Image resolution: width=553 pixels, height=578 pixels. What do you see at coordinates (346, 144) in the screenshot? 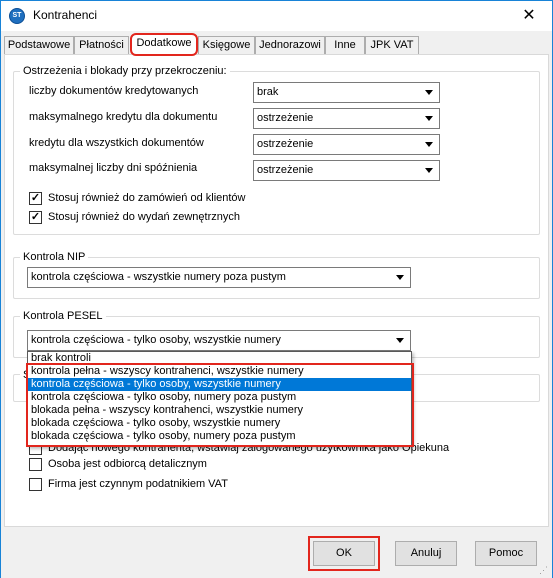
I see `all-credit-select: ostrzeżenie` at bounding box center [346, 144].